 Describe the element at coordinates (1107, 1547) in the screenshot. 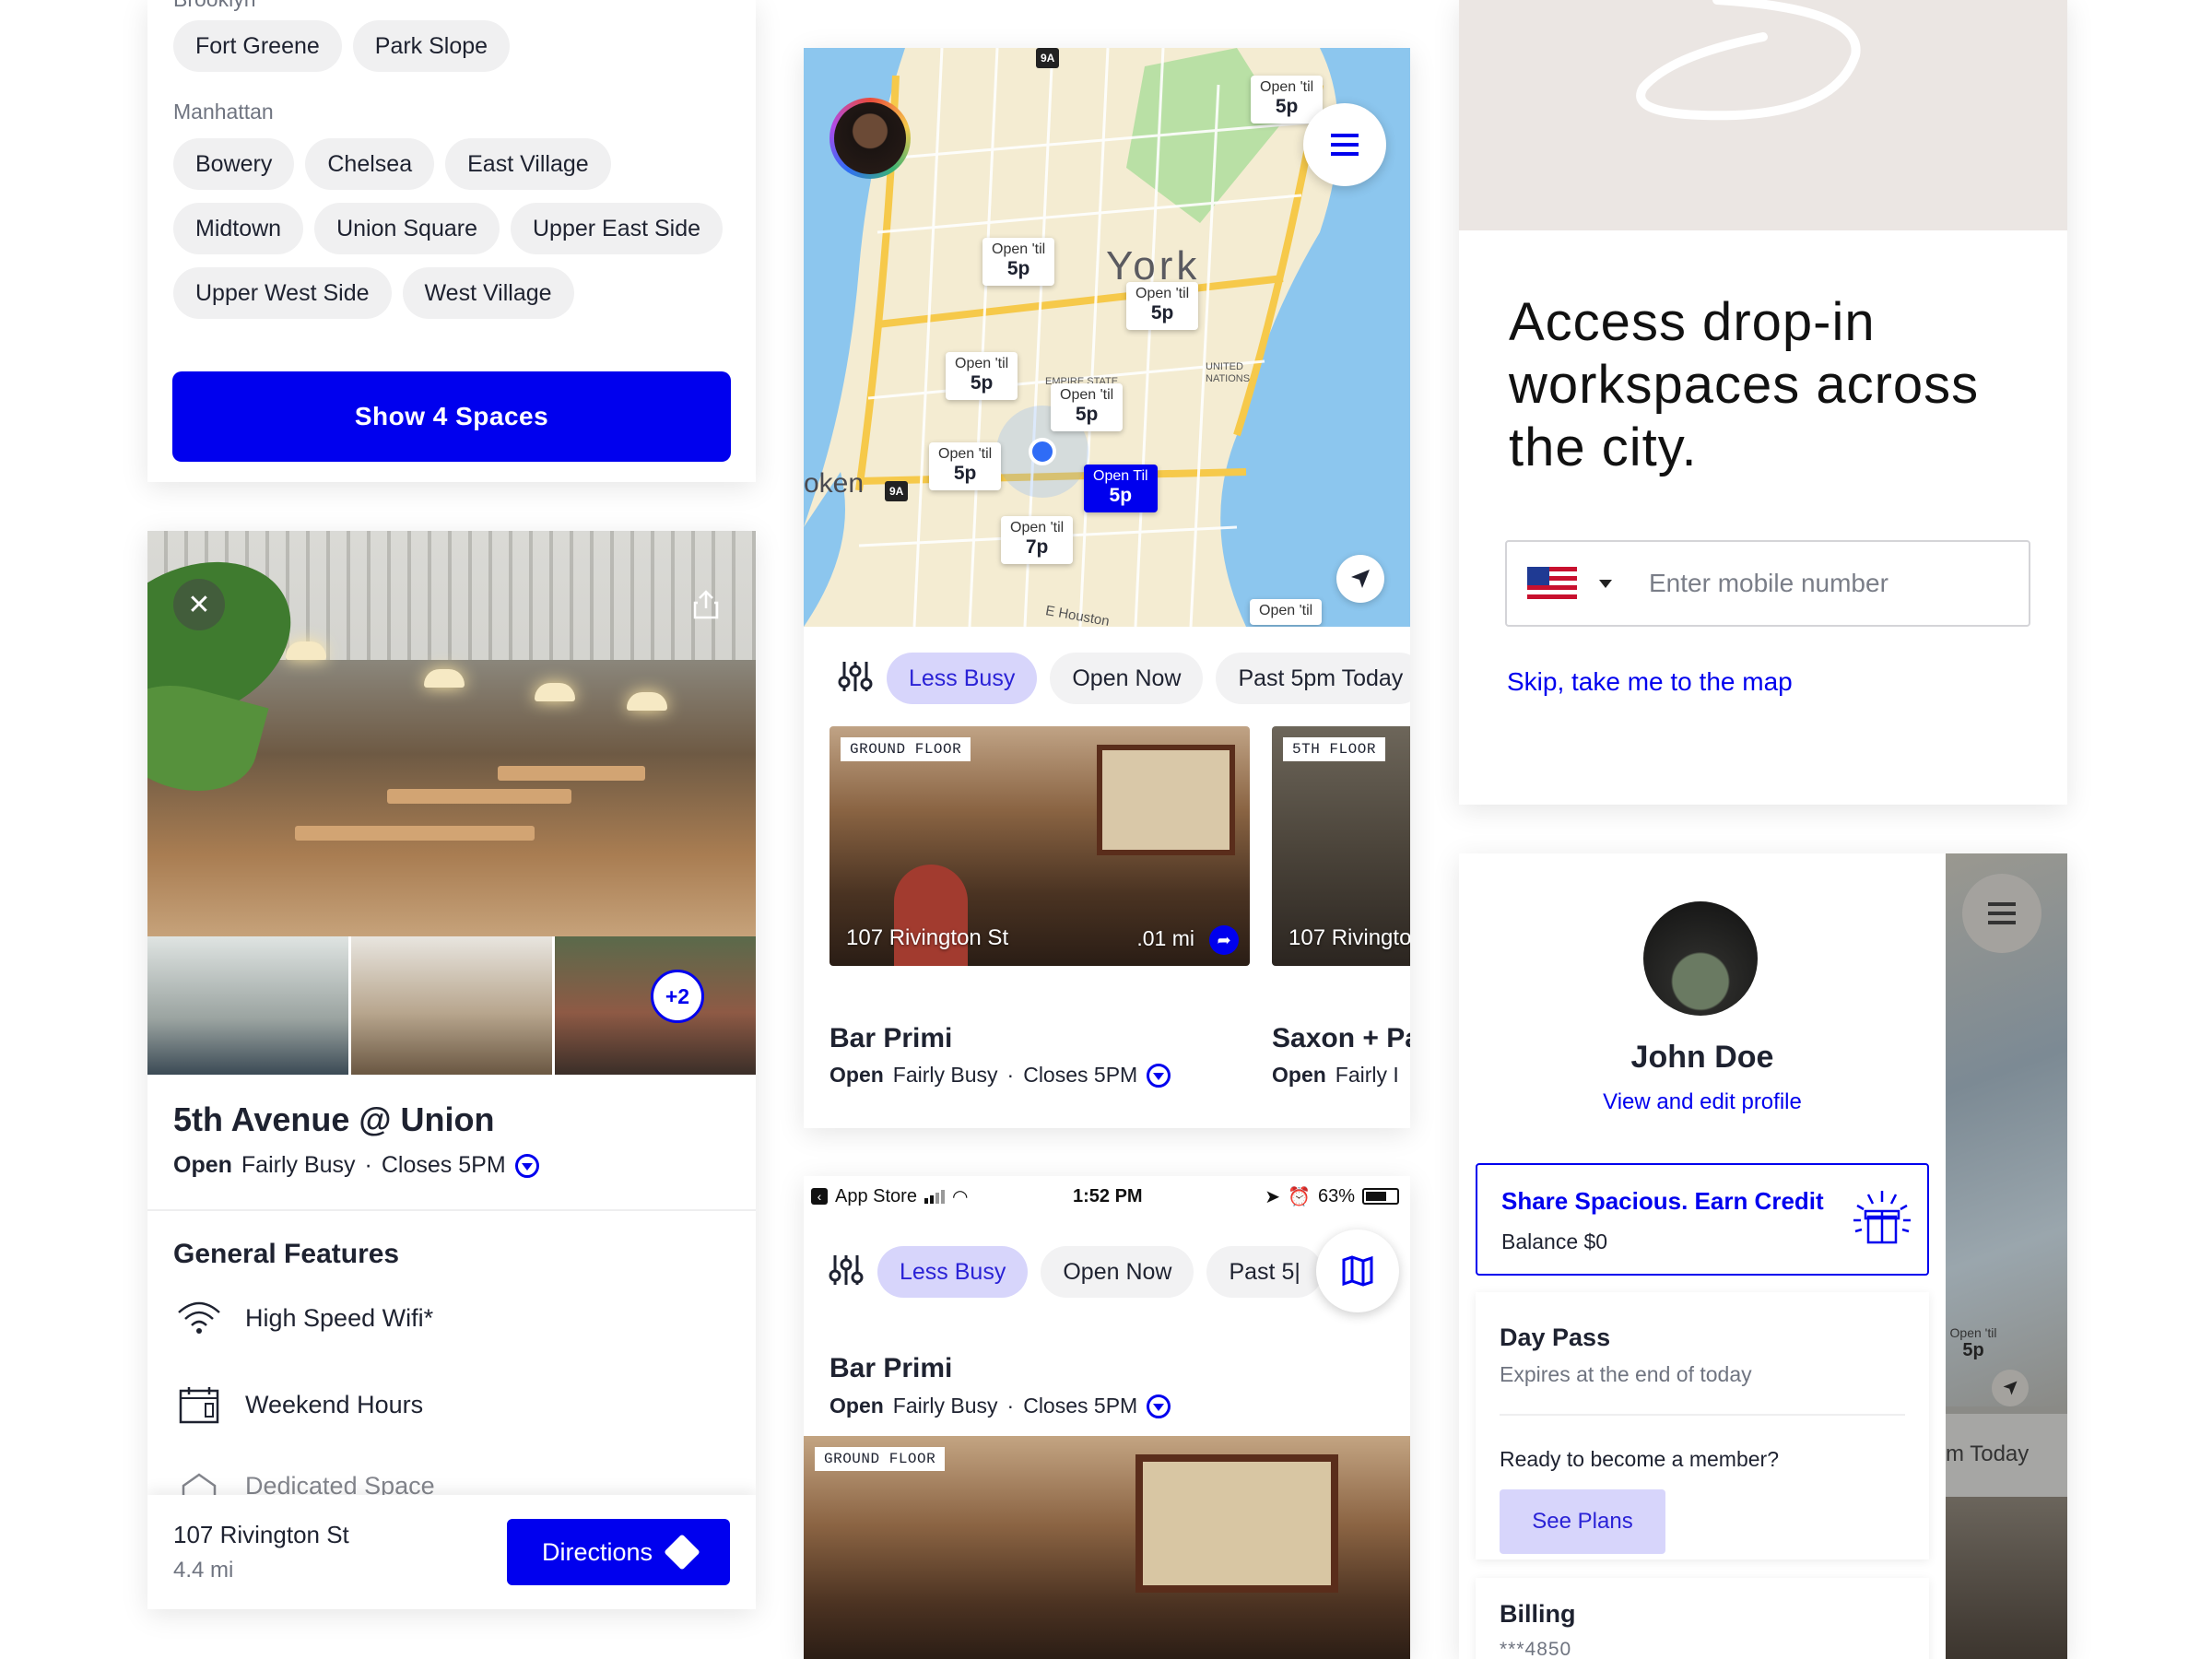

I see `listing-photo: GROUND FLOOR` at that location.